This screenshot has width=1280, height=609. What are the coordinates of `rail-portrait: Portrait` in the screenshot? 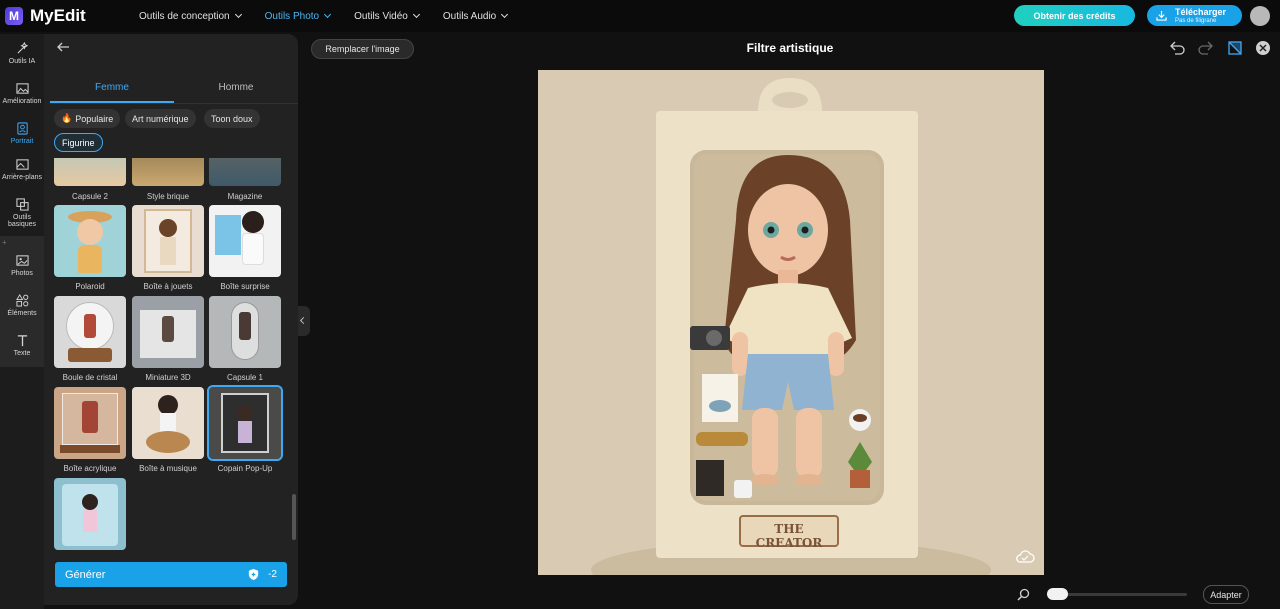 It's located at (22, 136).